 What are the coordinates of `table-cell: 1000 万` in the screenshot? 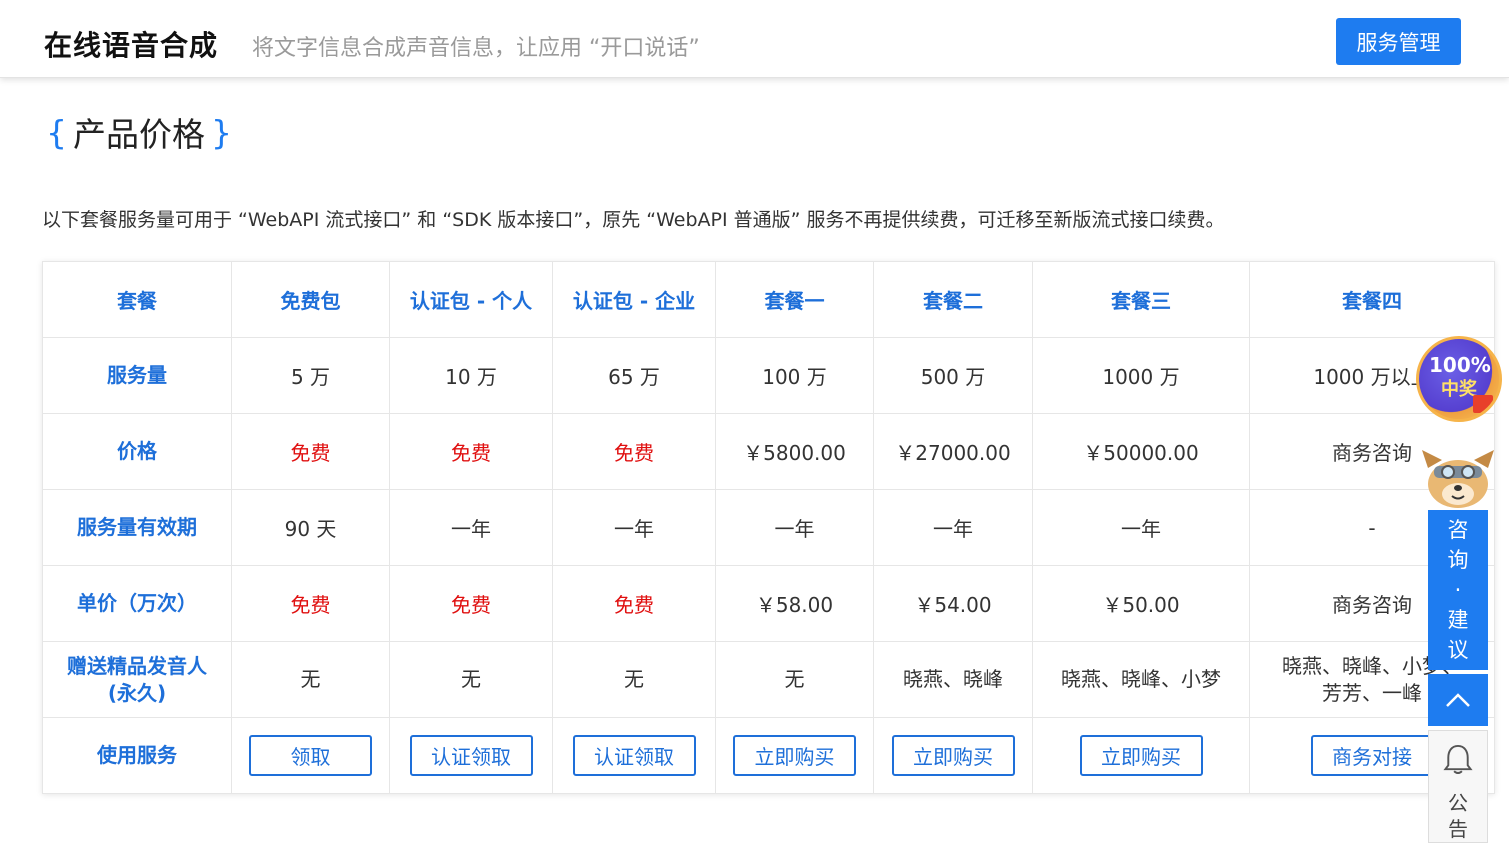 It's located at (1141, 375).